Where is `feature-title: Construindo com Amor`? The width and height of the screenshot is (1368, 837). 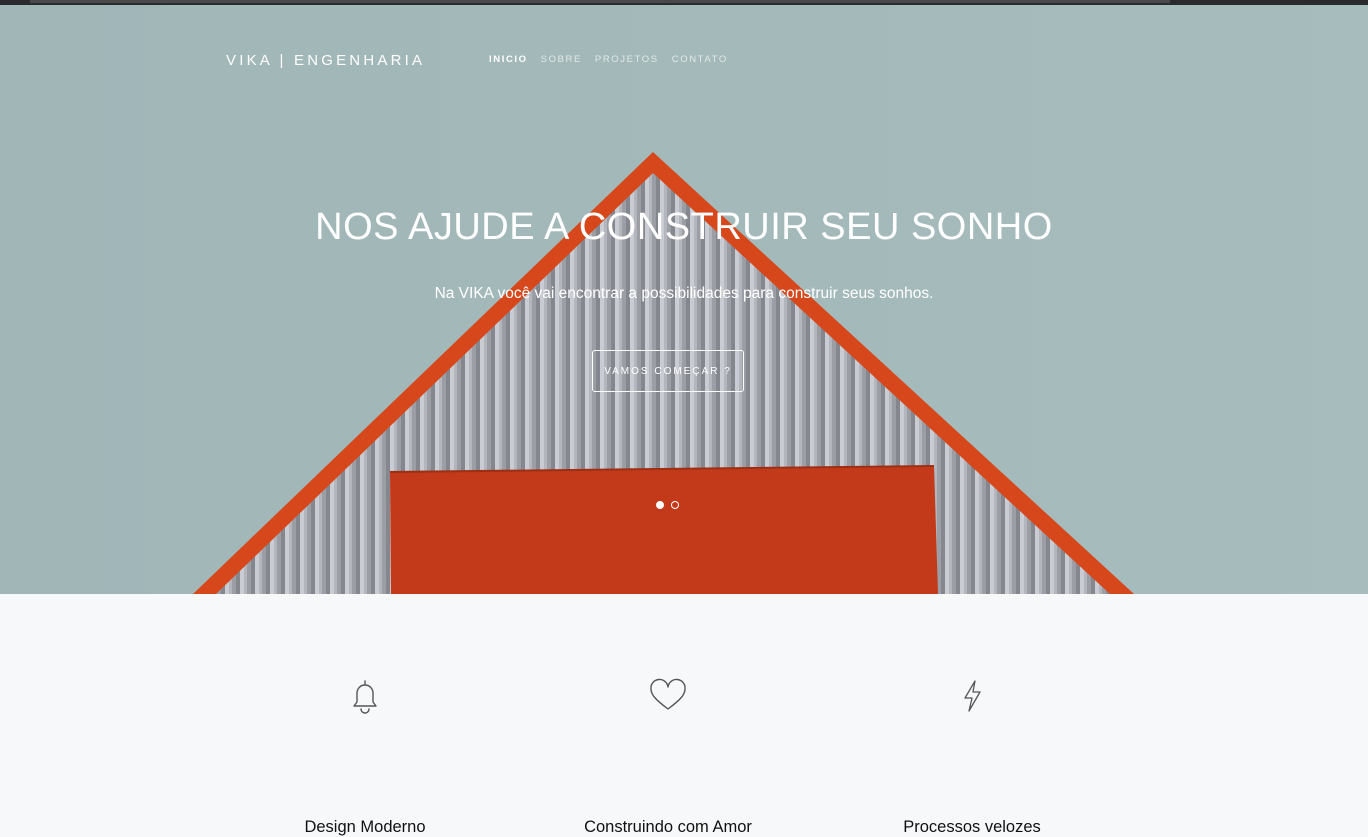 feature-title: Construindo com Amor is located at coordinates (668, 827).